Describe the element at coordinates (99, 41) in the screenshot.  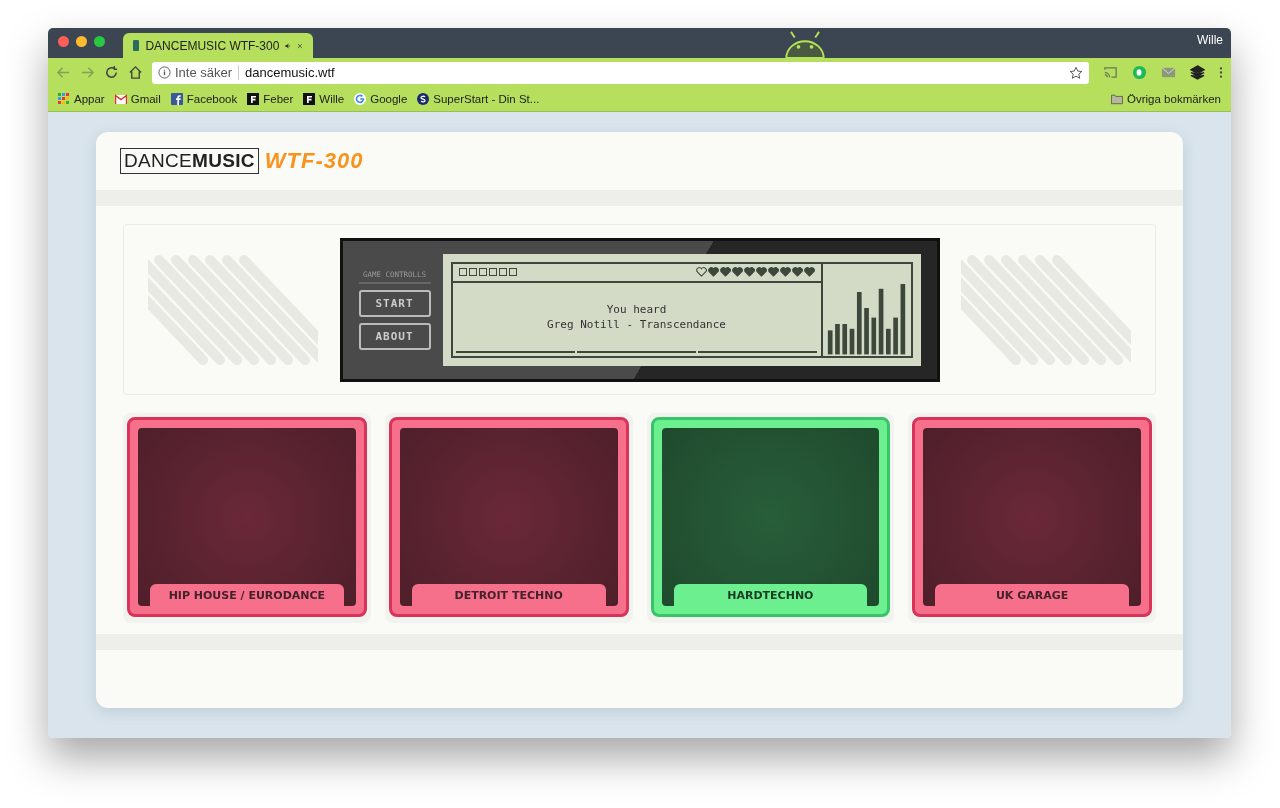
I see `maximize-icon` at that location.